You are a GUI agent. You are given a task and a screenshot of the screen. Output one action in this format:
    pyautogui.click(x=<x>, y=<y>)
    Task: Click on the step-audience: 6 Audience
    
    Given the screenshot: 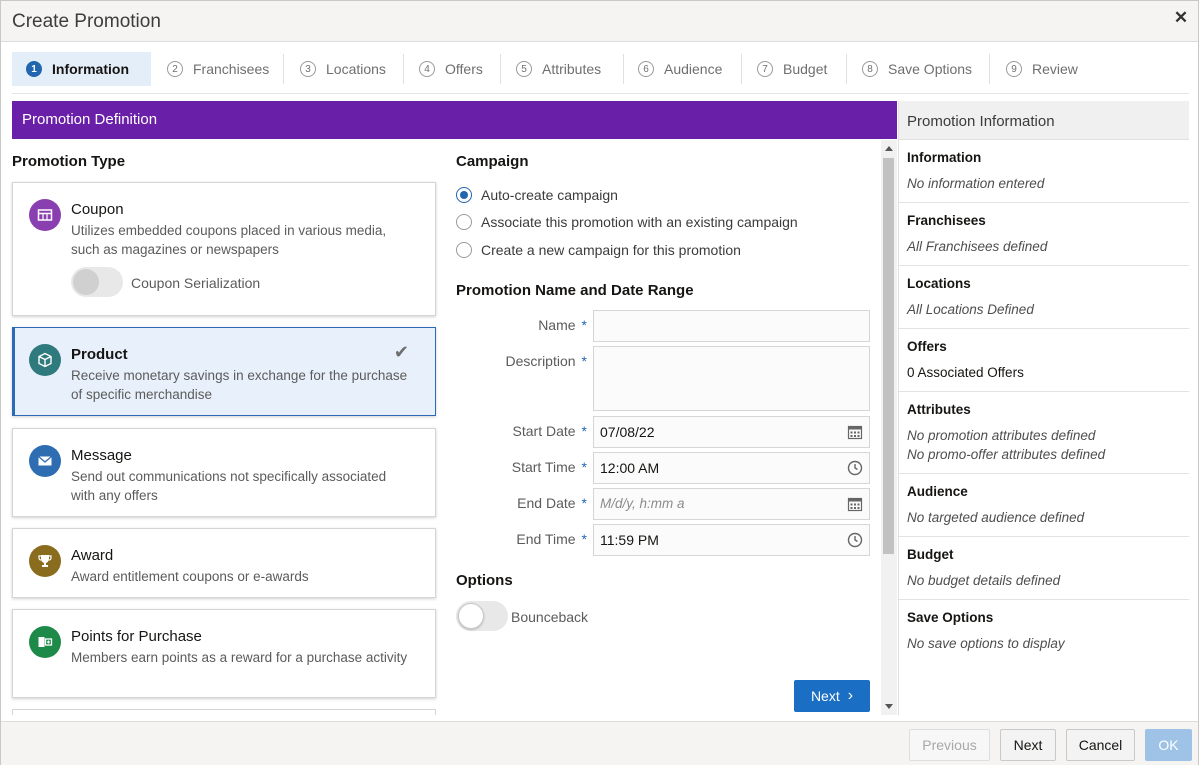 What is the action you would take?
    pyautogui.click(x=680, y=69)
    